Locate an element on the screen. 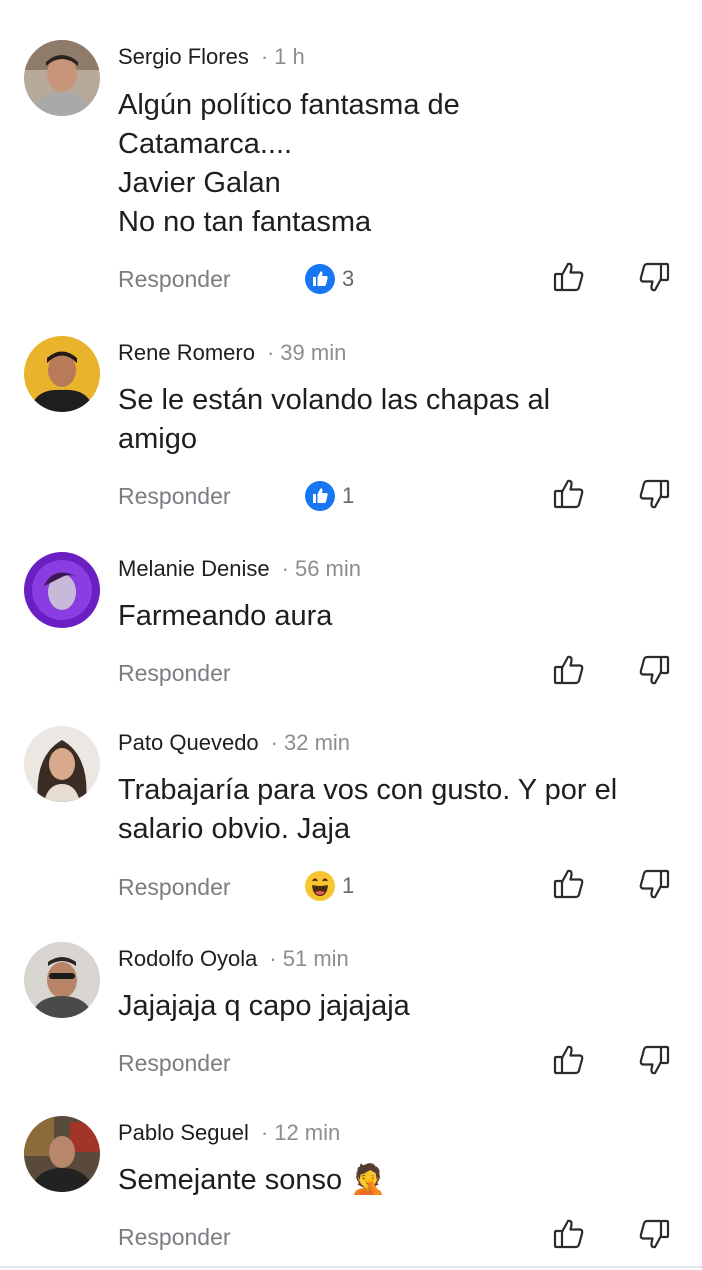  comment-meta: Rene Romero · 39 min is located at coordinates (232, 353).